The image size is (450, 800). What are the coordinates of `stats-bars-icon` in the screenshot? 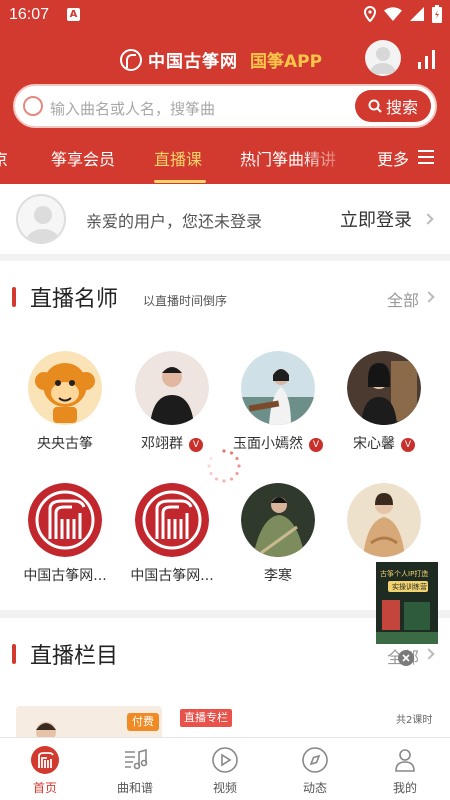 It's located at (427, 59).